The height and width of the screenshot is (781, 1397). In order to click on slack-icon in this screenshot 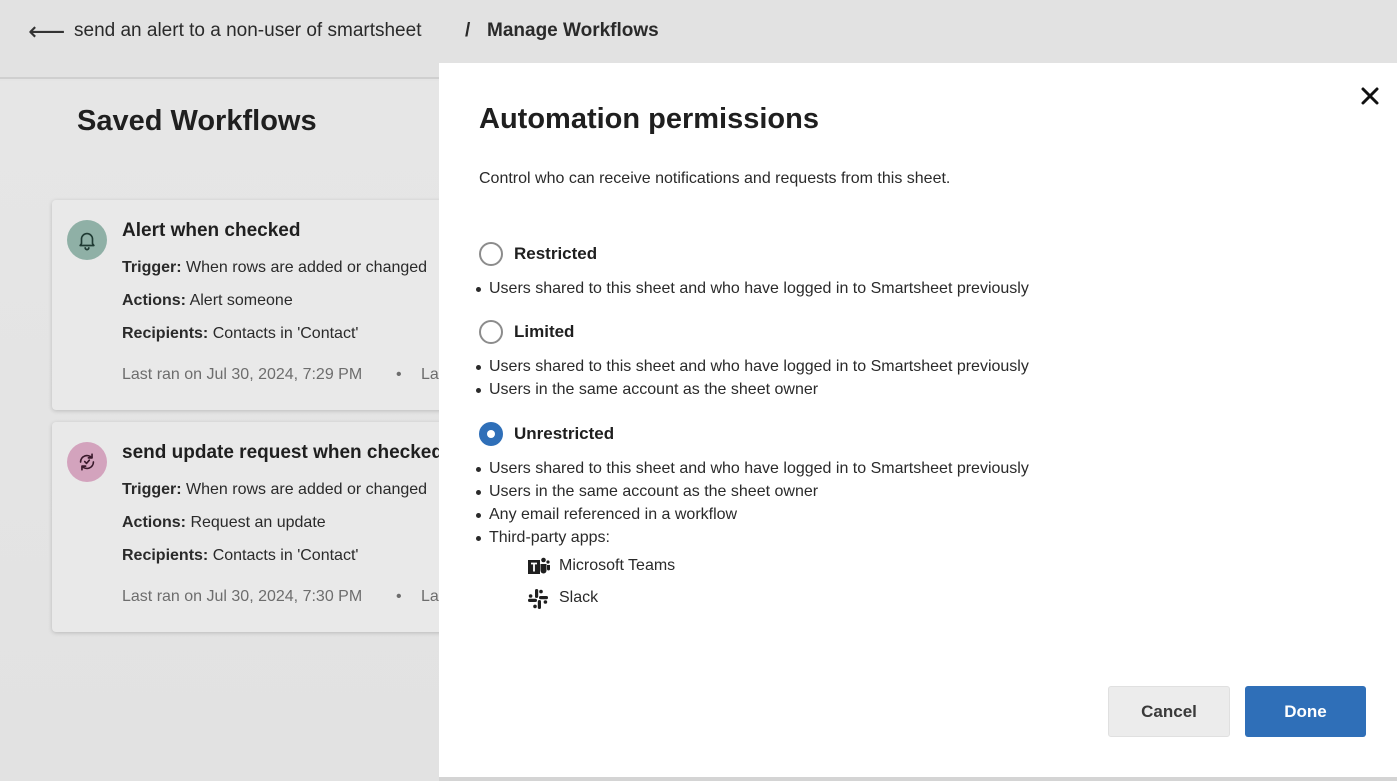, I will do `click(538, 599)`.